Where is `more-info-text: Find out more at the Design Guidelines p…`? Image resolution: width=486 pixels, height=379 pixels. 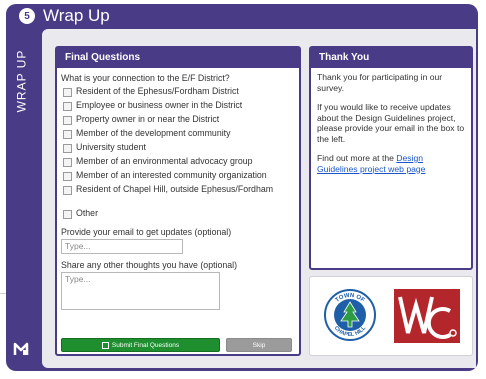
more-info-text: Find out more at the Design Guidelines p… is located at coordinates (391, 163).